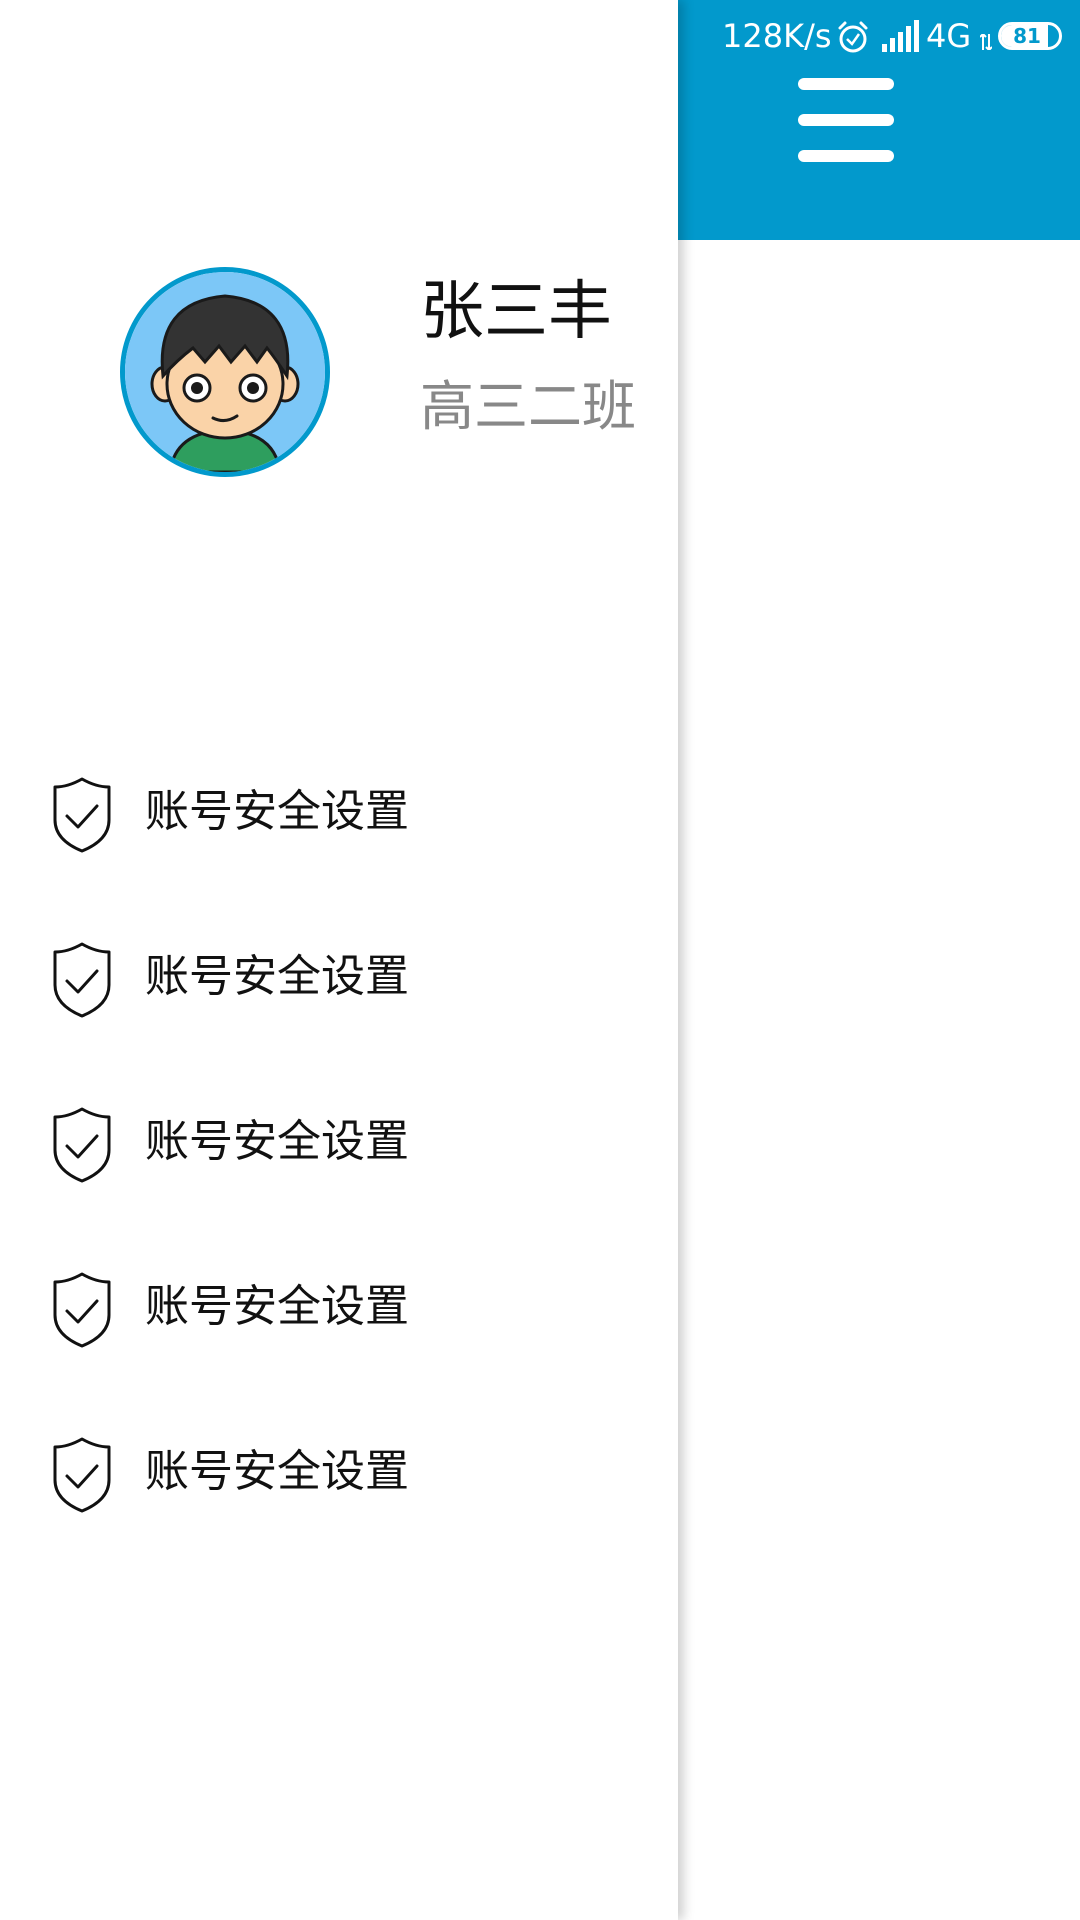 This screenshot has width=1080, height=1920. What do you see at coordinates (986, 42) in the screenshot?
I see `network-arrows-icon` at bounding box center [986, 42].